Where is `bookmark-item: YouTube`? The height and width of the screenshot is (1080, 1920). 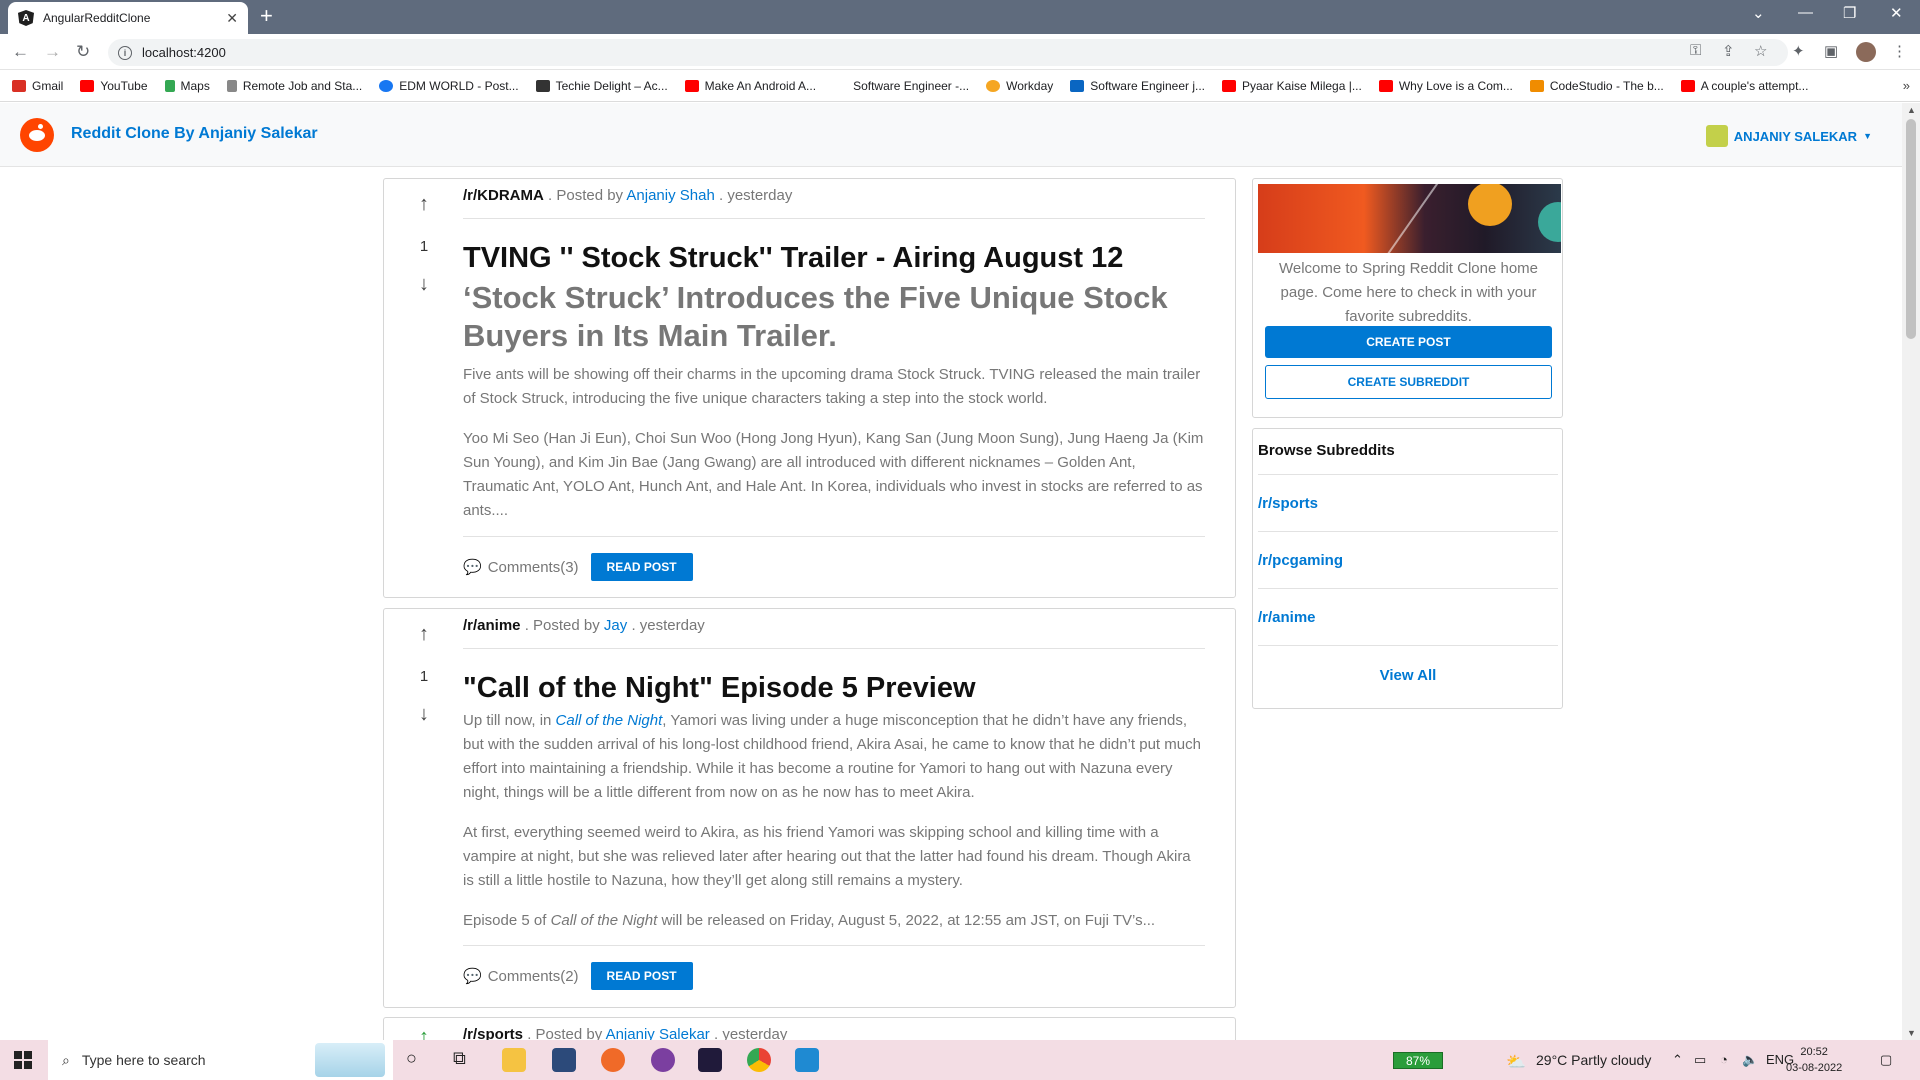 bookmark-item: YouTube is located at coordinates (114, 86).